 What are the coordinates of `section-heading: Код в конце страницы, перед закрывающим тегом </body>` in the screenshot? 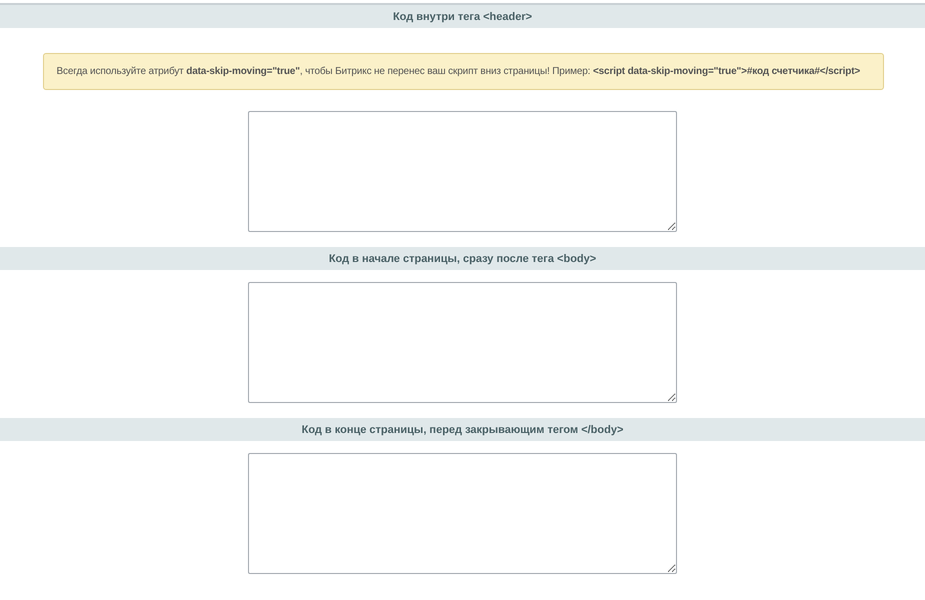 It's located at (463, 430).